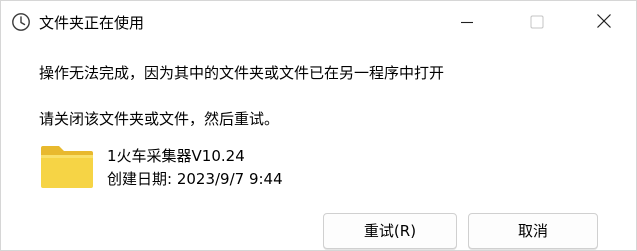  What do you see at coordinates (21, 22) in the screenshot?
I see `clock-icon` at bounding box center [21, 22].